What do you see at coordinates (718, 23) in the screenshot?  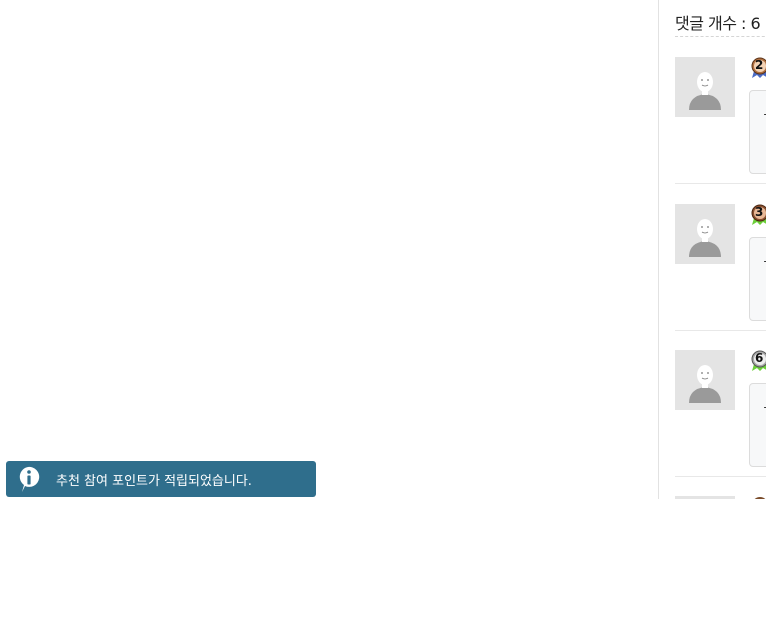 I see `comment-count: 댓글 개수 : 6` at bounding box center [718, 23].